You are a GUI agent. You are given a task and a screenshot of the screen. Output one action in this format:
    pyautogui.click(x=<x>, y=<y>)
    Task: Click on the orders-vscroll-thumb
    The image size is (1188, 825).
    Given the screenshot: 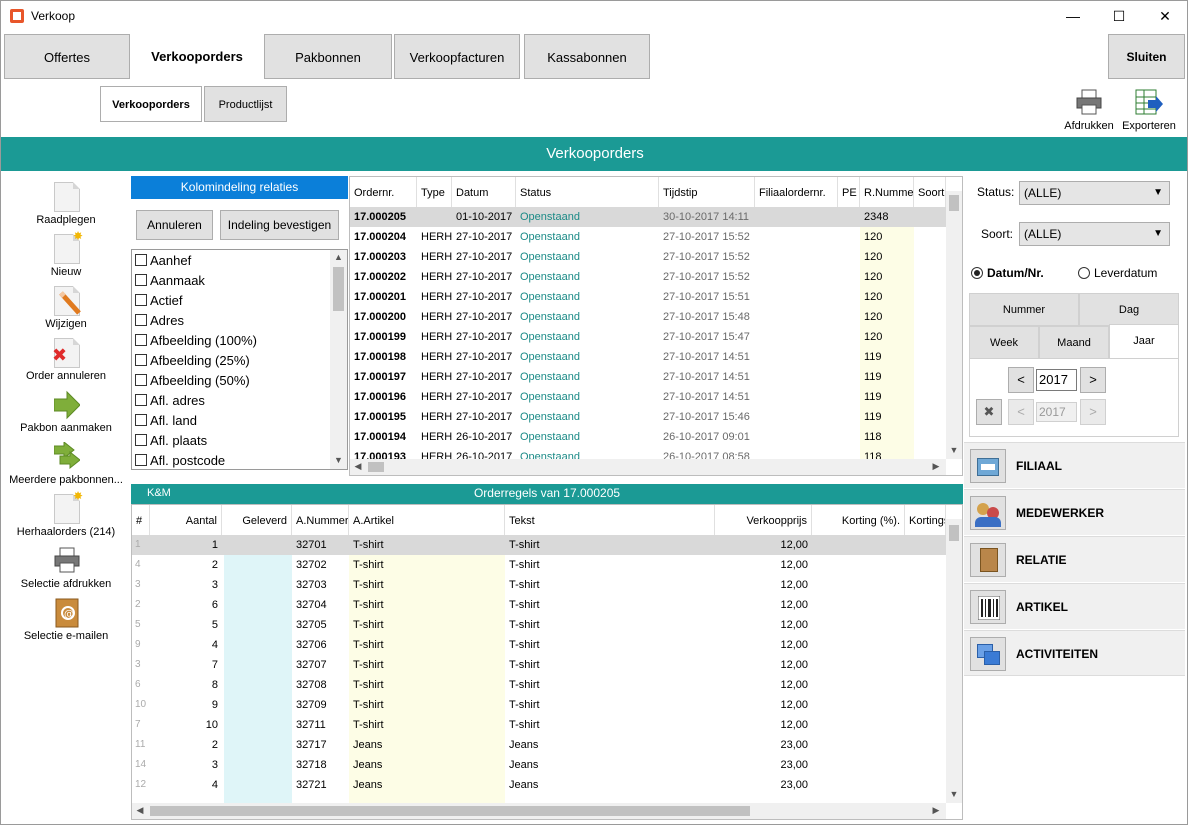 What is the action you would take?
    pyautogui.click(x=954, y=203)
    